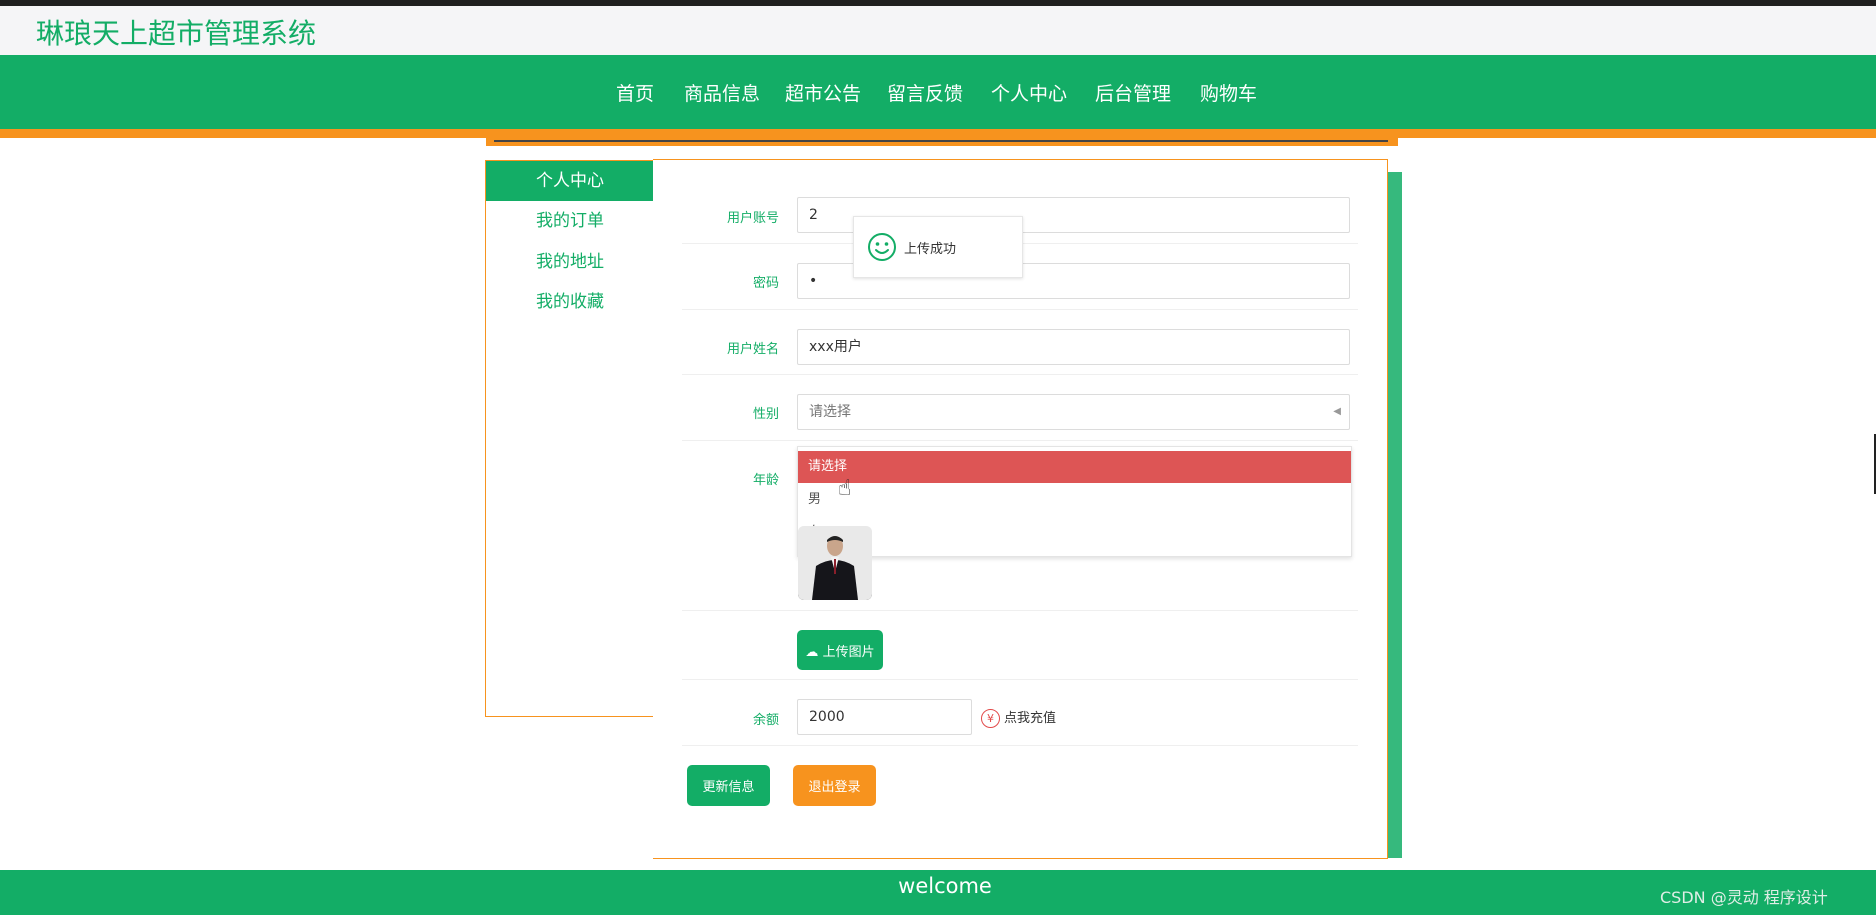 Image resolution: width=1876 pixels, height=915 pixels. I want to click on nav-item-cart: 购物车, so click(1228, 92).